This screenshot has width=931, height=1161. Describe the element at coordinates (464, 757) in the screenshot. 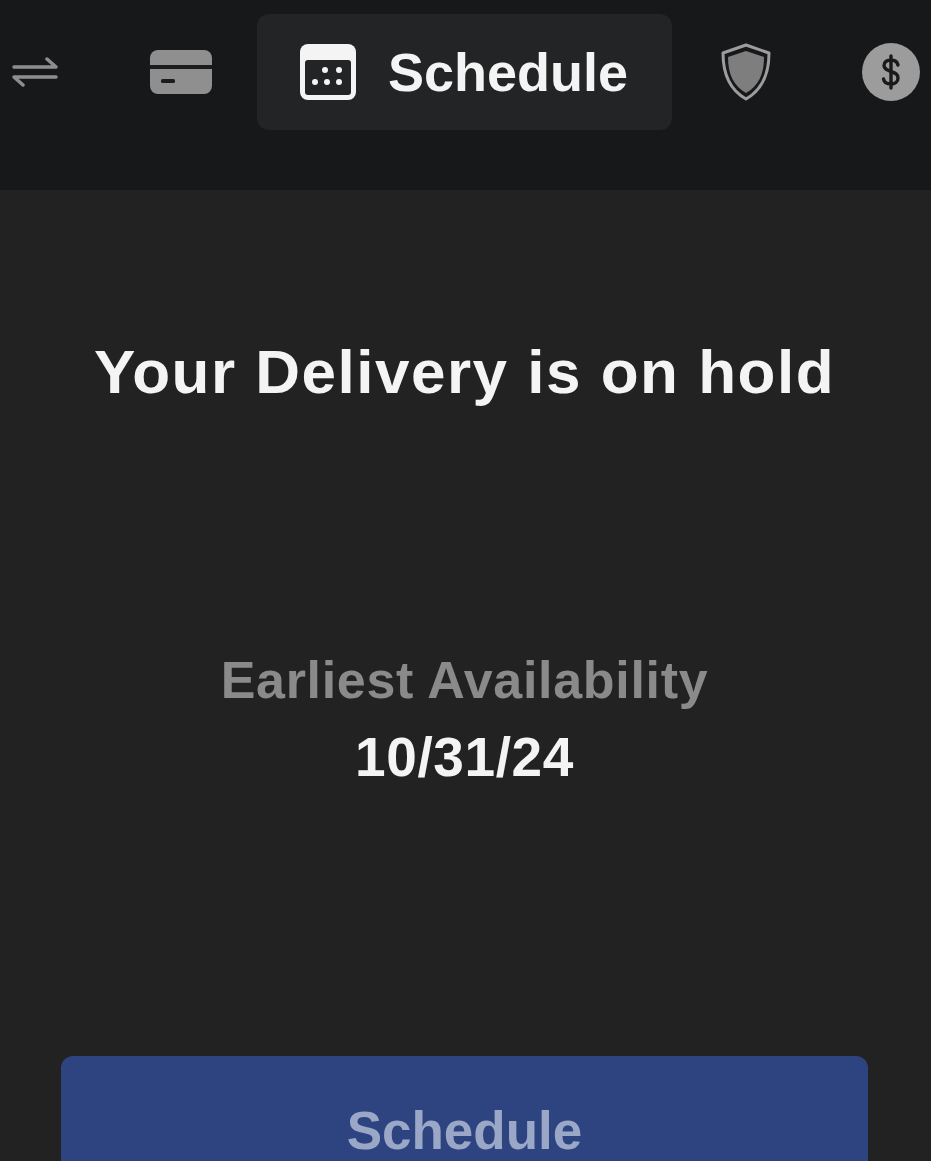

I see `availability-date: 10/31/24` at that location.